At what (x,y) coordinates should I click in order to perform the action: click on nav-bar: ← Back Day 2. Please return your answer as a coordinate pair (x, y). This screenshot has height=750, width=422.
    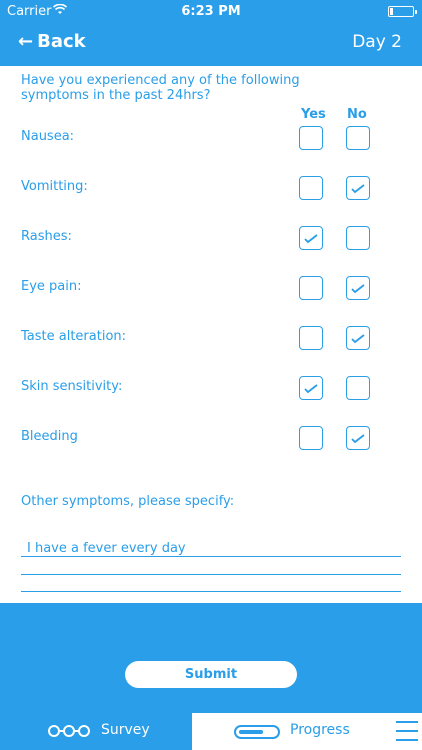
    Looking at the image, I should click on (211, 44).